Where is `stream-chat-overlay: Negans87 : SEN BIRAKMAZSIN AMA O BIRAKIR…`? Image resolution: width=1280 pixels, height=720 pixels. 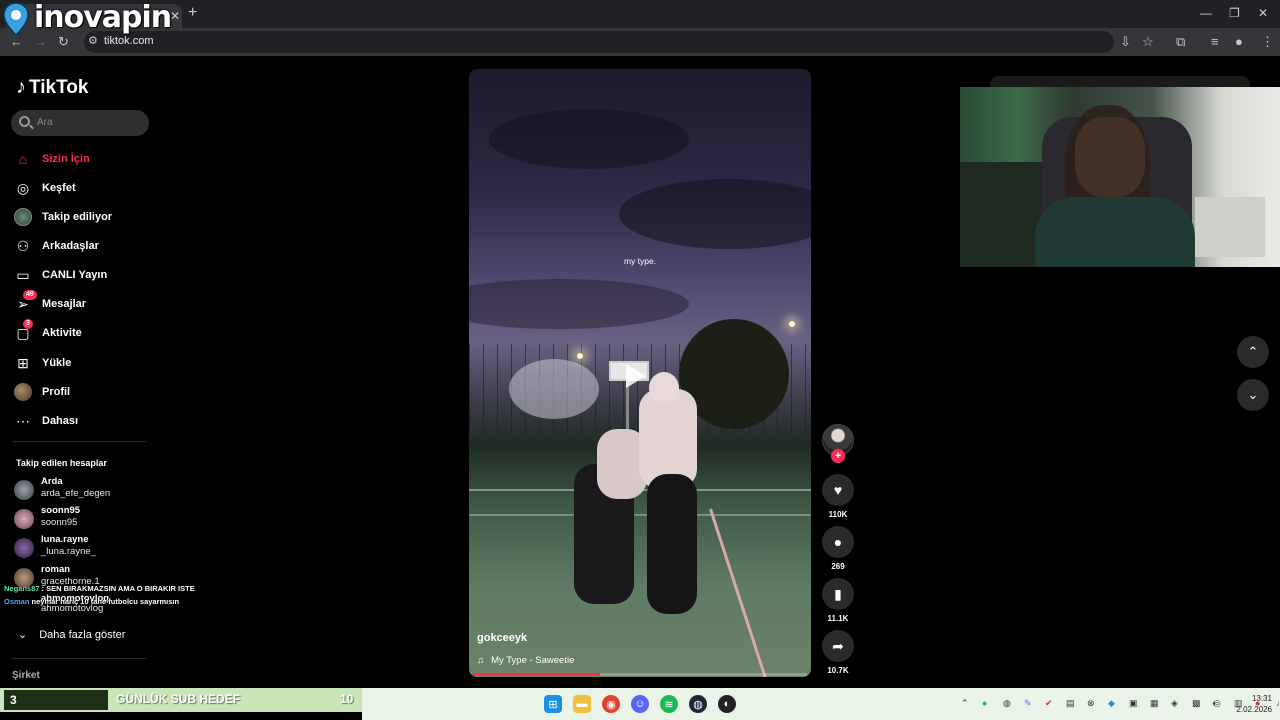
stream-chat-overlay: Negans87 : SEN BIRAKMAZSIN AMA O BIRAKIR… is located at coordinates (99, 595).